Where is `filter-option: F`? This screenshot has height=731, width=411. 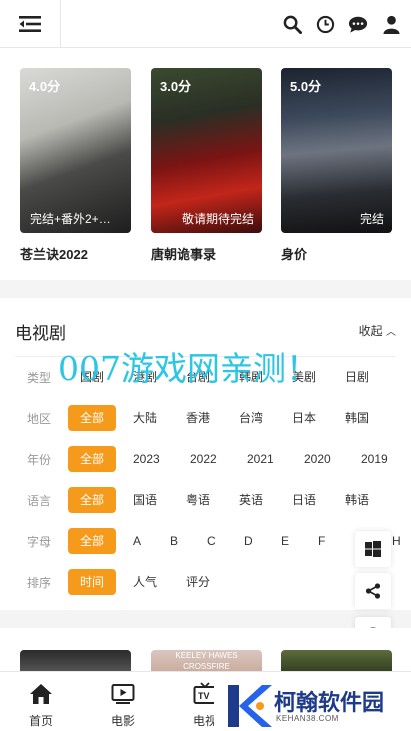
filter-option: F is located at coordinates (321, 541).